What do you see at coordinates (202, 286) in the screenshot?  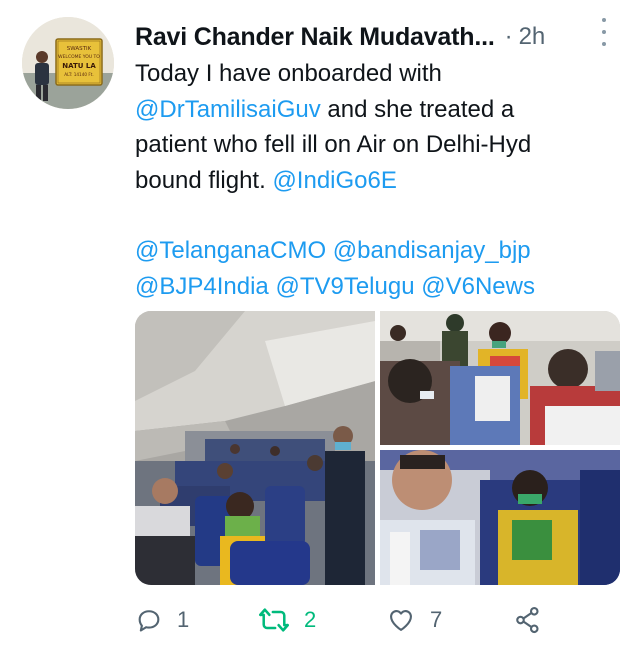 I see `mention-link: @BJP4India` at bounding box center [202, 286].